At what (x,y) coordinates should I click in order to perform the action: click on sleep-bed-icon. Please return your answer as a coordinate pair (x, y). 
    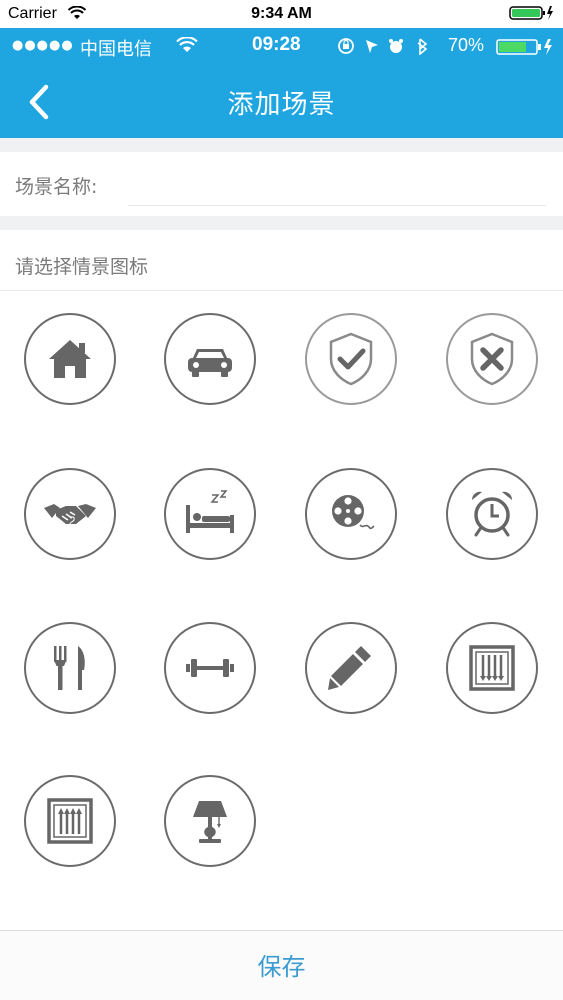
    Looking at the image, I should click on (210, 511).